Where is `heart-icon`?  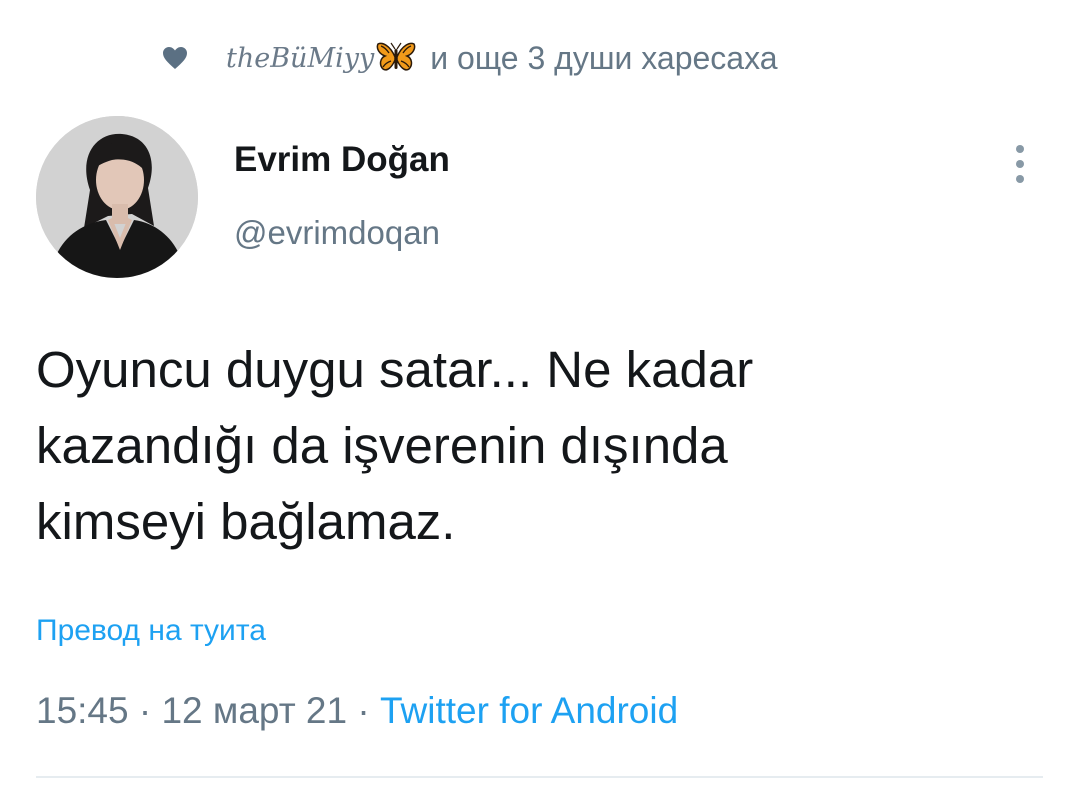 heart-icon is located at coordinates (175, 58).